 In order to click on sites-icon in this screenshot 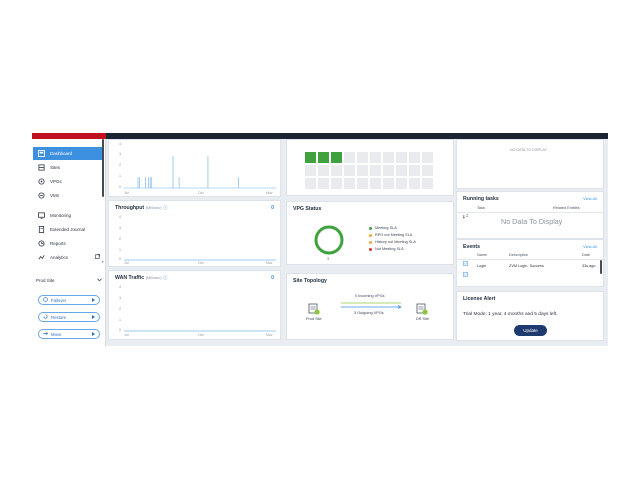, I will do `click(41, 168)`.